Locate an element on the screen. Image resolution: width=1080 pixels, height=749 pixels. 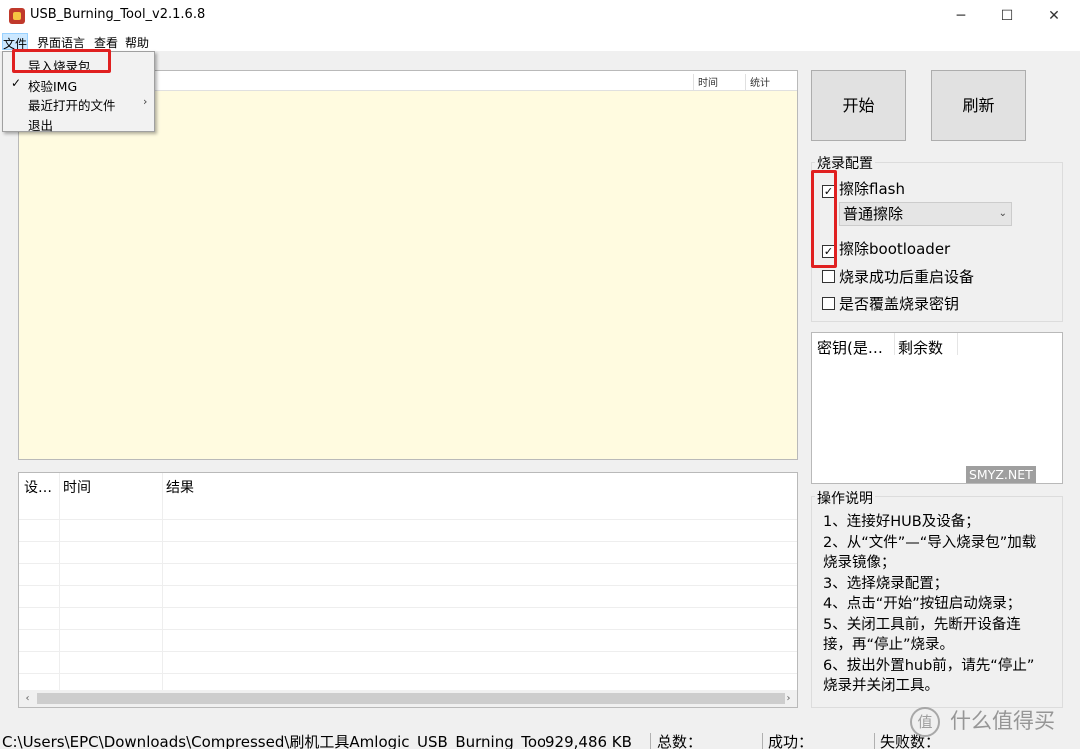
title-bar: USB_Burning_Tool_v2.1.6.8 ─ ☐ ✕ is located at coordinates (540, 16).